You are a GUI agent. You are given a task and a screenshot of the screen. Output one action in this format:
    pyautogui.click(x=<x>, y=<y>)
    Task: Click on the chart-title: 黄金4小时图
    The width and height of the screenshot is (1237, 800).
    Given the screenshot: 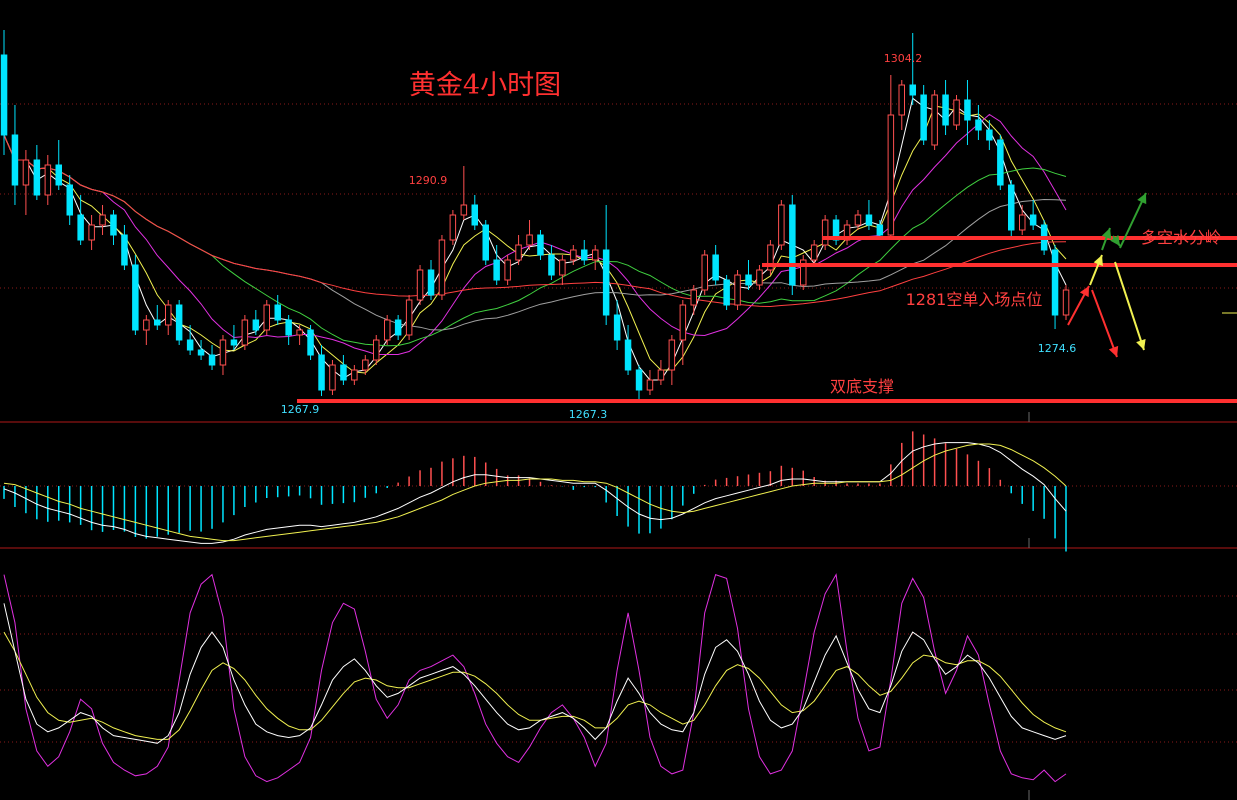 What is the action you would take?
    pyautogui.click(x=485, y=85)
    